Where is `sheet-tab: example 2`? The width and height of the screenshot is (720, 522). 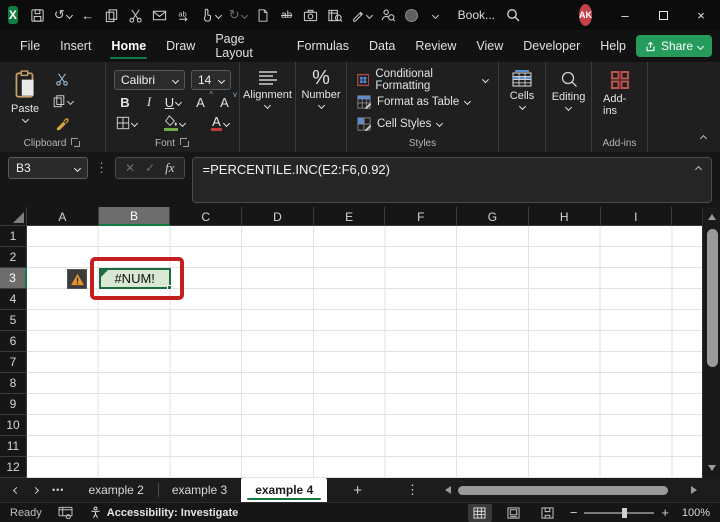 sheet-tab: example 2 is located at coordinates (115, 490).